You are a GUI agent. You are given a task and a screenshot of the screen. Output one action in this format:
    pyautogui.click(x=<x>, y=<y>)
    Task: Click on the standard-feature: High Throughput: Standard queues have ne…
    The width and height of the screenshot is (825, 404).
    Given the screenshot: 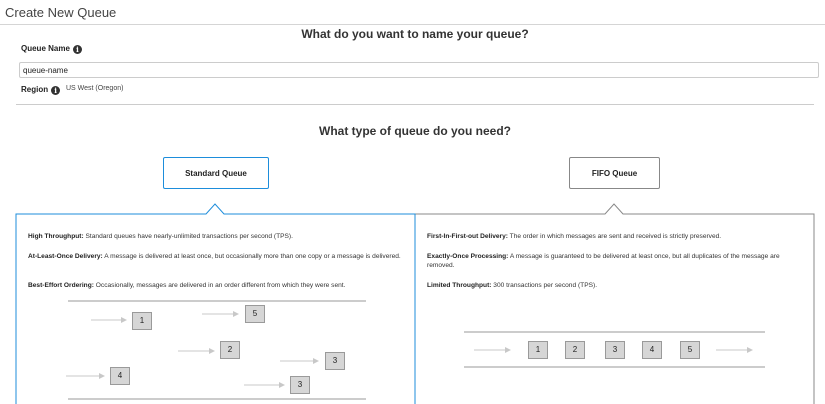 What is the action you would take?
    pyautogui.click(x=160, y=236)
    